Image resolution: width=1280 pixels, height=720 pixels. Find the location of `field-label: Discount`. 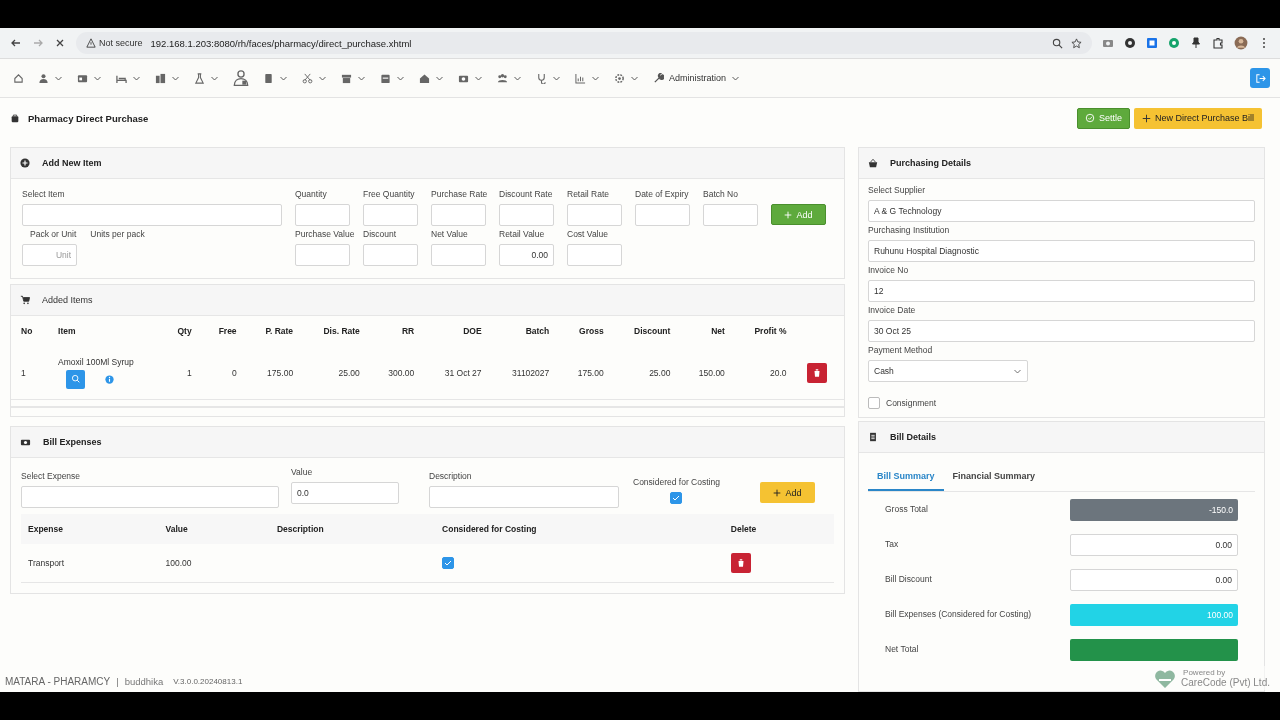

field-label: Discount is located at coordinates (380, 234).